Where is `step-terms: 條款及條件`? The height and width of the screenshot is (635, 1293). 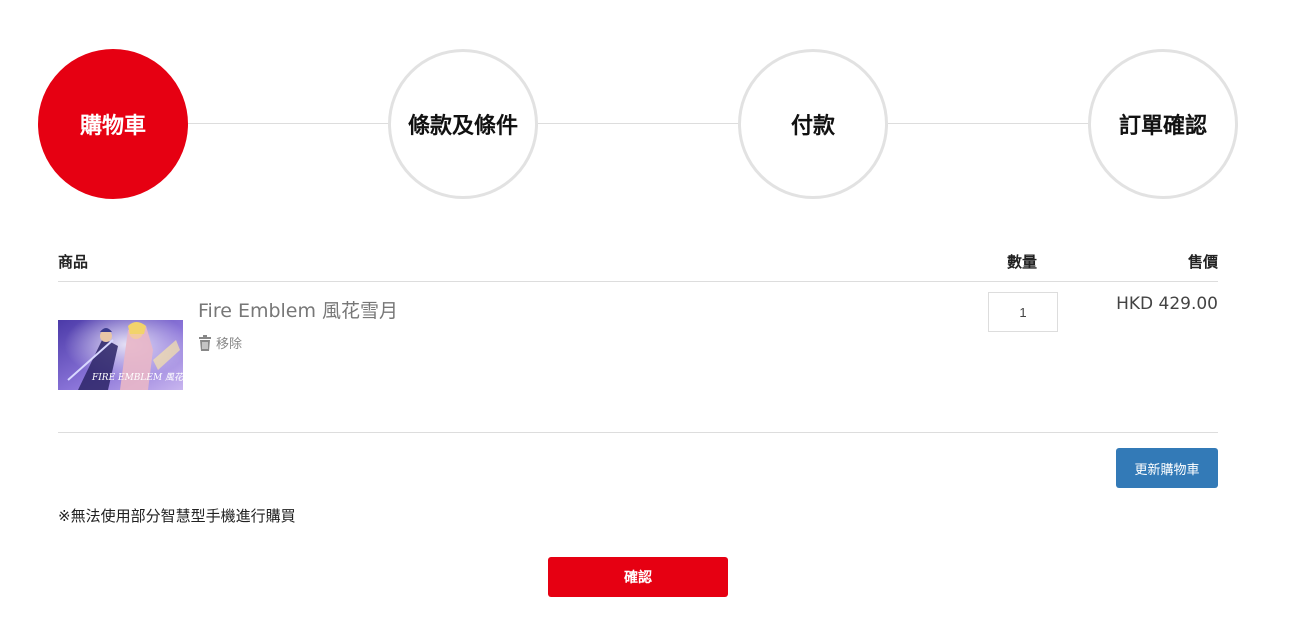 step-terms: 條款及條件 is located at coordinates (463, 124).